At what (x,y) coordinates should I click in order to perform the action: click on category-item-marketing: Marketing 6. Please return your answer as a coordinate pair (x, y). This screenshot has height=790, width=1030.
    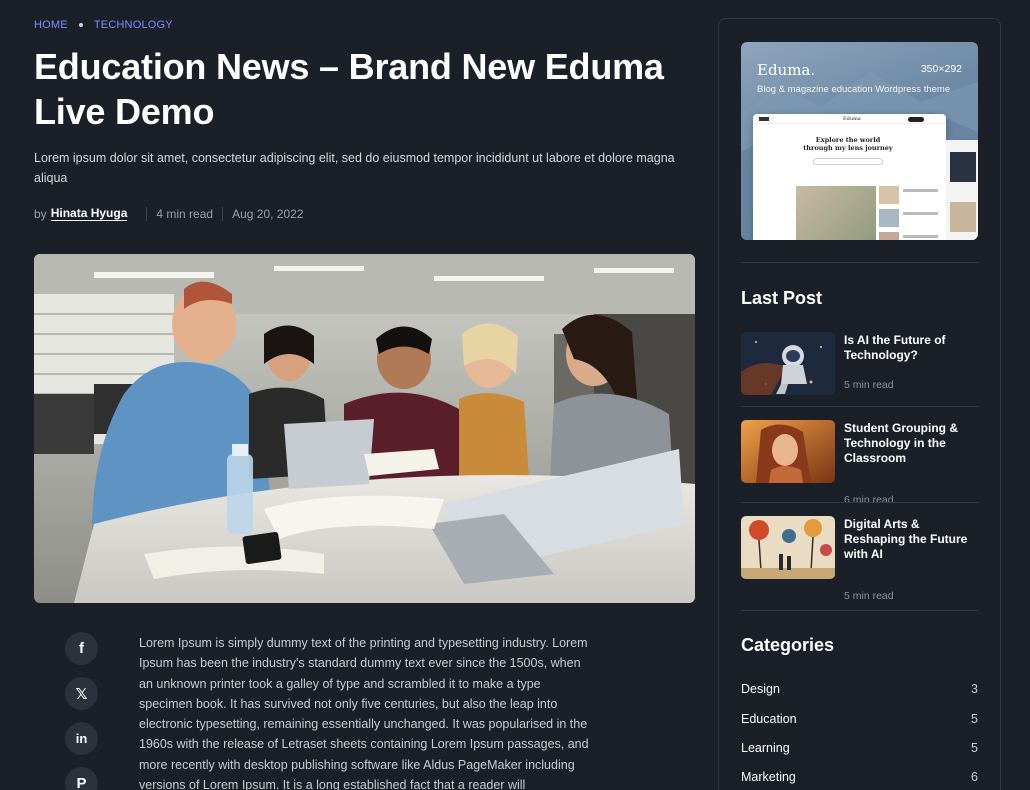
    Looking at the image, I should click on (859, 777).